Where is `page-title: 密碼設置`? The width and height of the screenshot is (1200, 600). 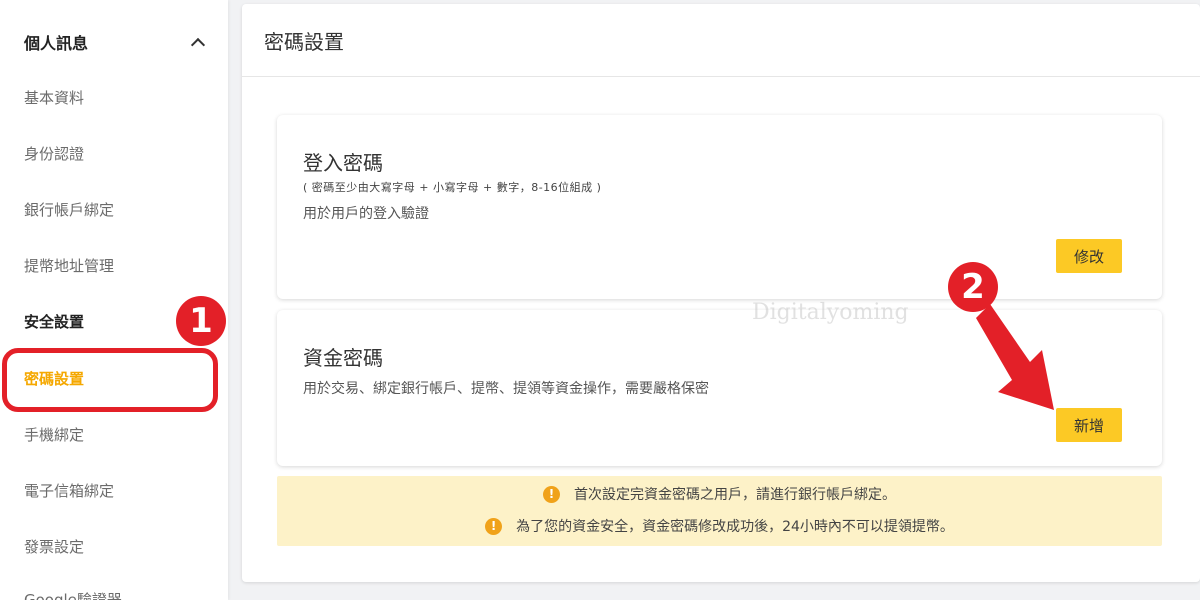
page-title: 密碼設置 is located at coordinates (304, 41).